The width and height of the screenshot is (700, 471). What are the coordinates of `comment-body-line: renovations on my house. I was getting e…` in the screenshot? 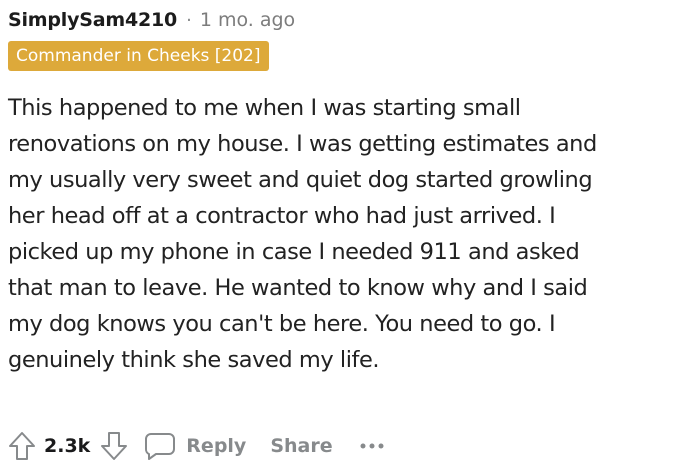 It's located at (302, 144).